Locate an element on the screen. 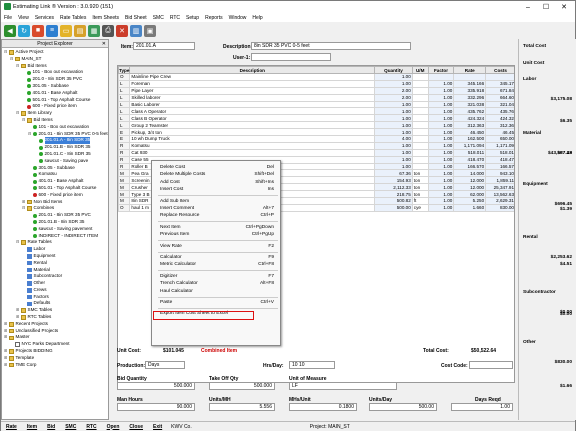 The width and height of the screenshot is (576, 431). tree-node: Other is located at coordinates (55, 283).